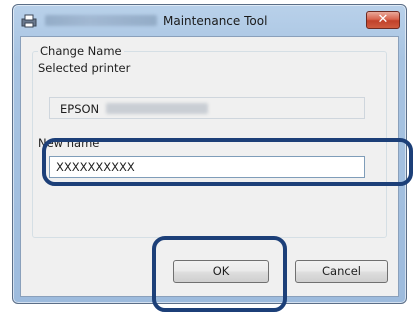  Describe the element at coordinates (341, 271) in the screenshot. I see `cancel-button: Cancel` at that location.